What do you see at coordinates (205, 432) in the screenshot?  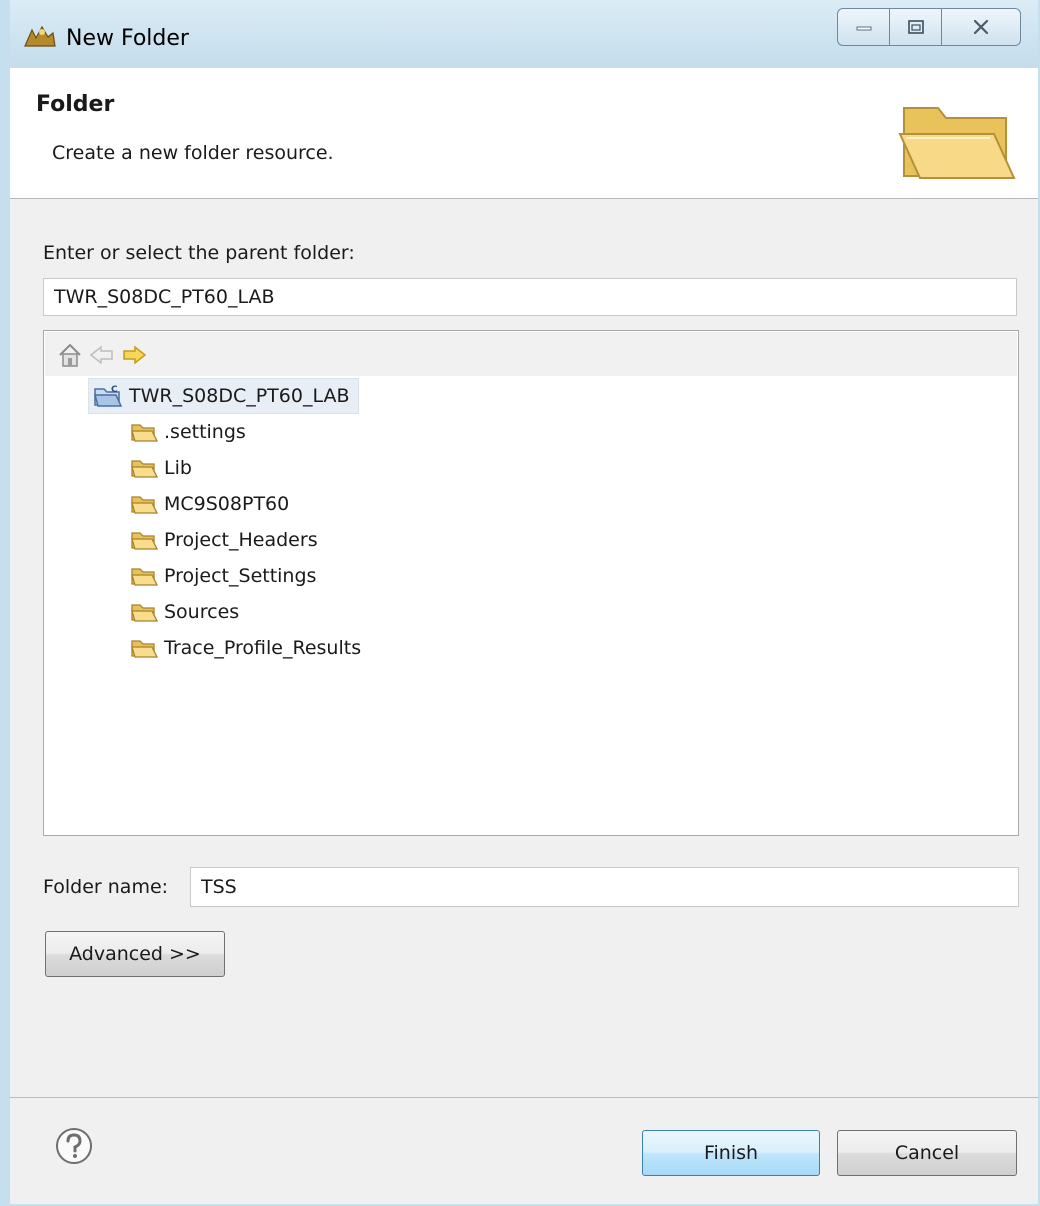 I see `tree-item-label: .settings` at bounding box center [205, 432].